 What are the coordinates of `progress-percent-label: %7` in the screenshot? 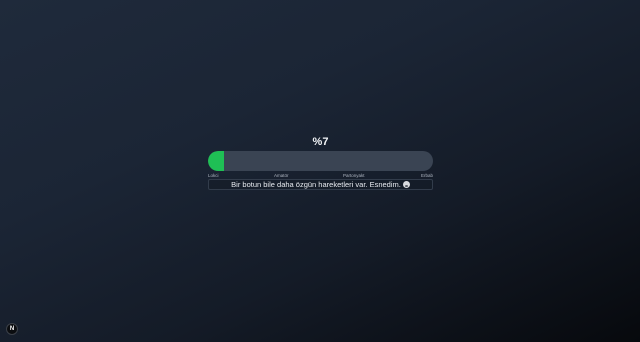 It's located at (320, 142).